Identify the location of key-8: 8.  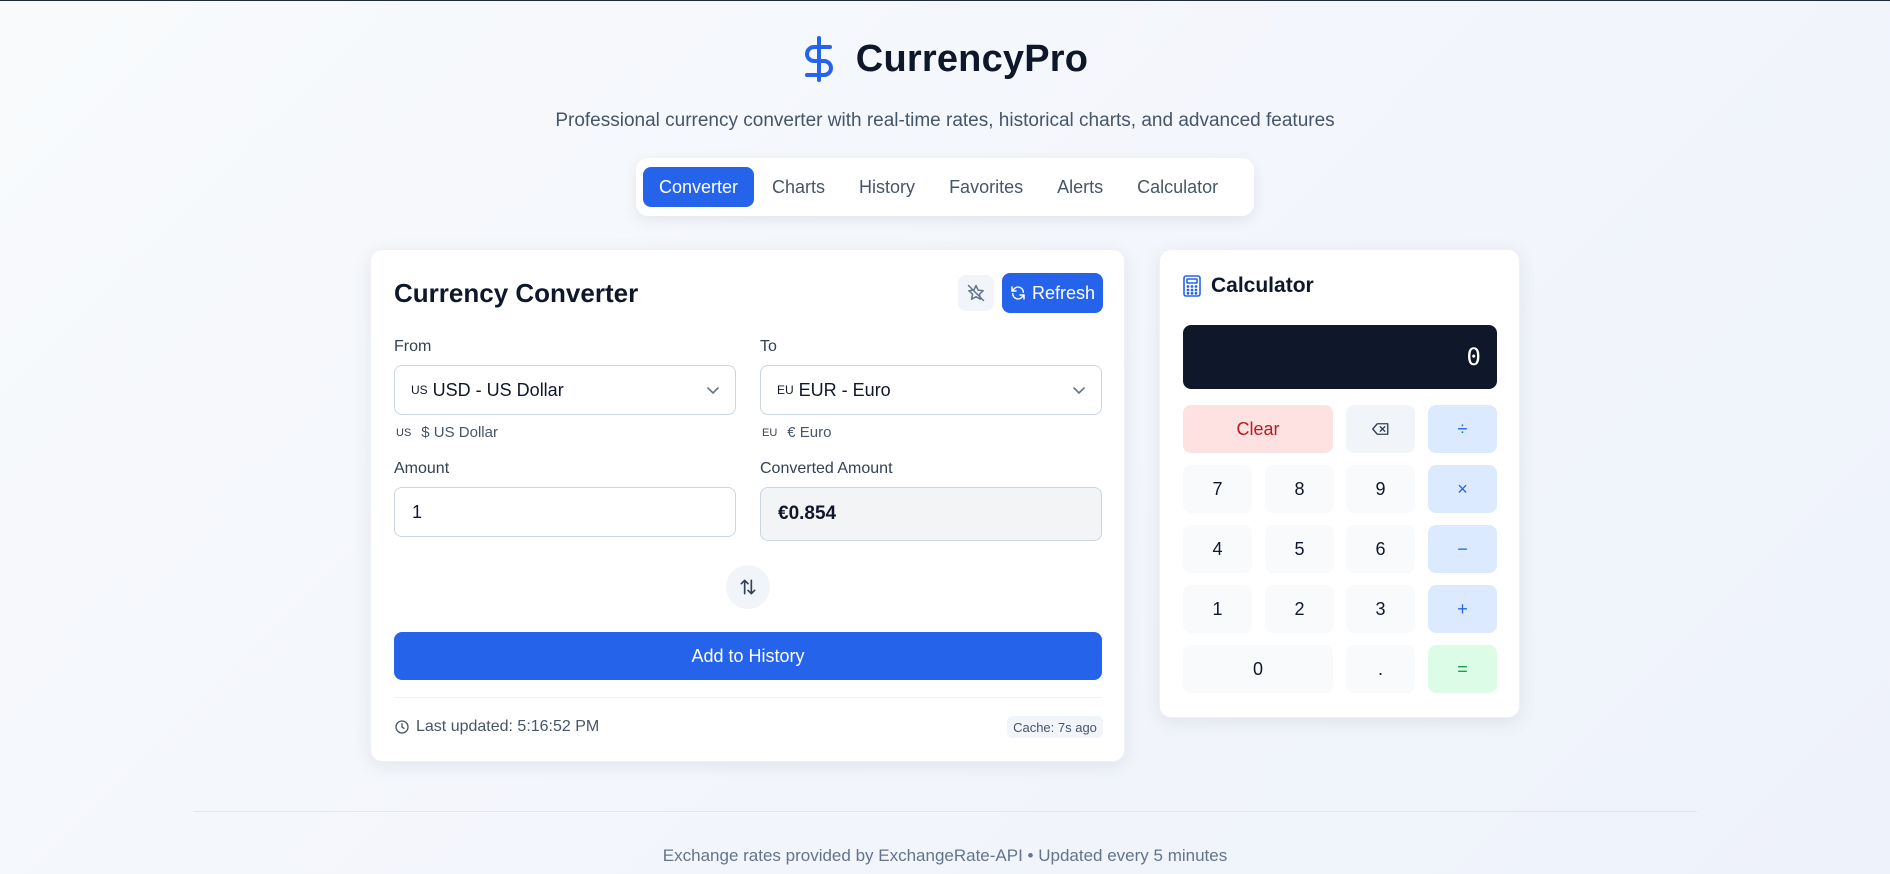
(1299, 489).